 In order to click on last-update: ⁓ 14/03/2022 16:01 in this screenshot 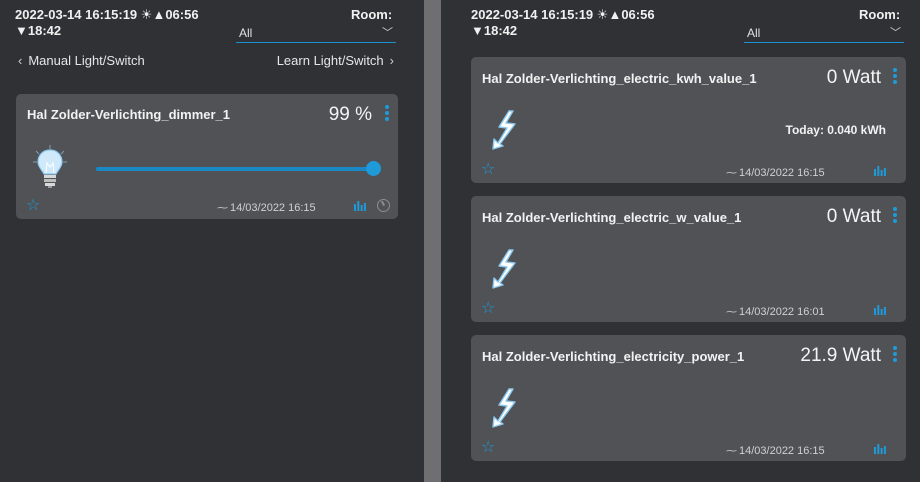, I will do `click(775, 311)`.